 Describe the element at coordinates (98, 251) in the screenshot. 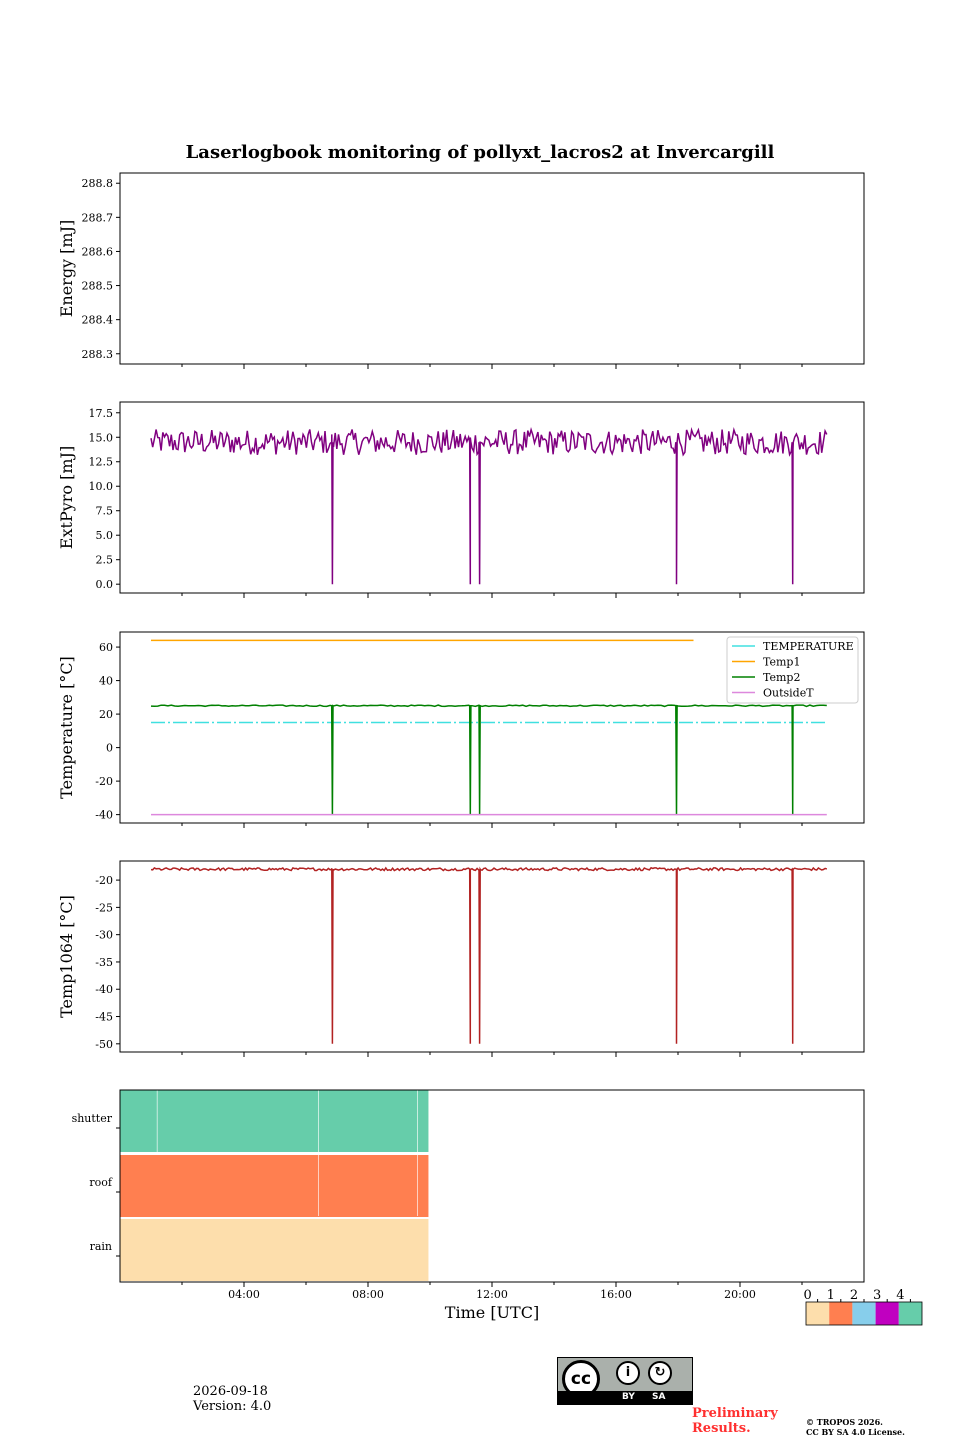

I see `y-tick-label: 288.6` at that location.